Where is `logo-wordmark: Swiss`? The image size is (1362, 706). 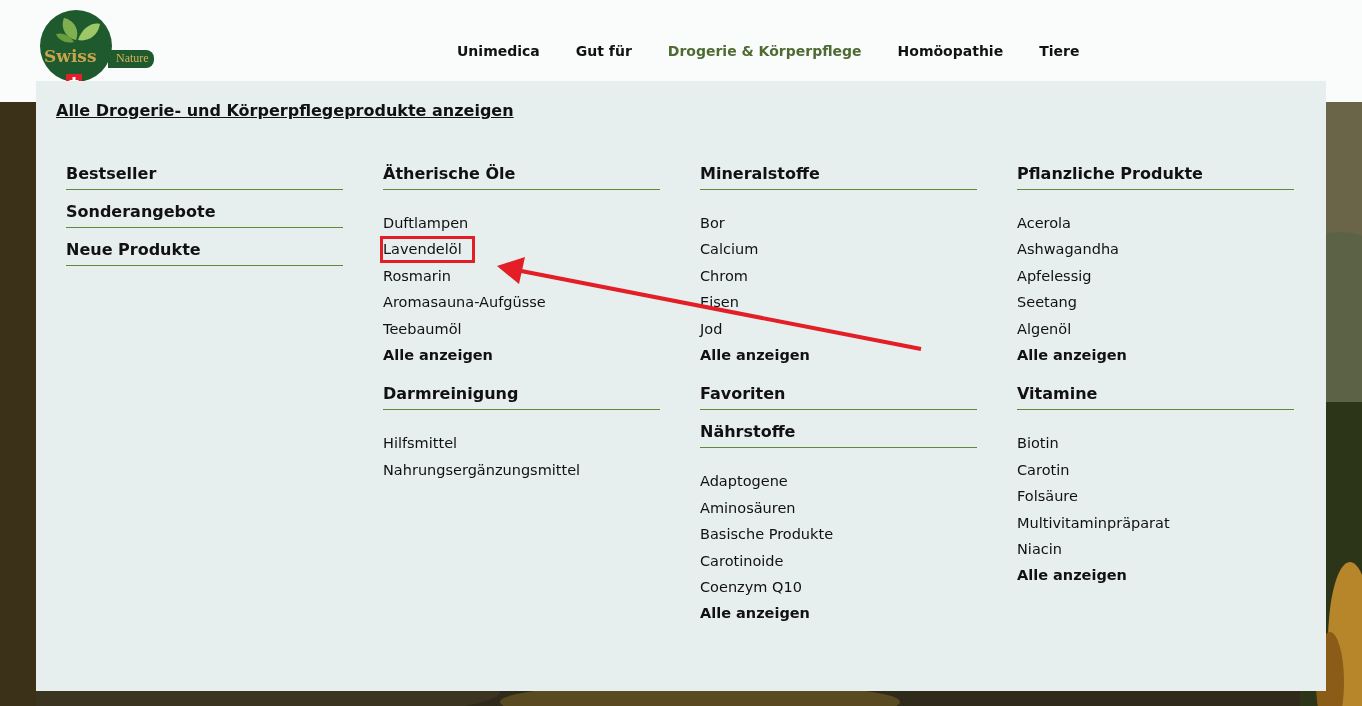
logo-wordmark: Swiss is located at coordinates (70, 56).